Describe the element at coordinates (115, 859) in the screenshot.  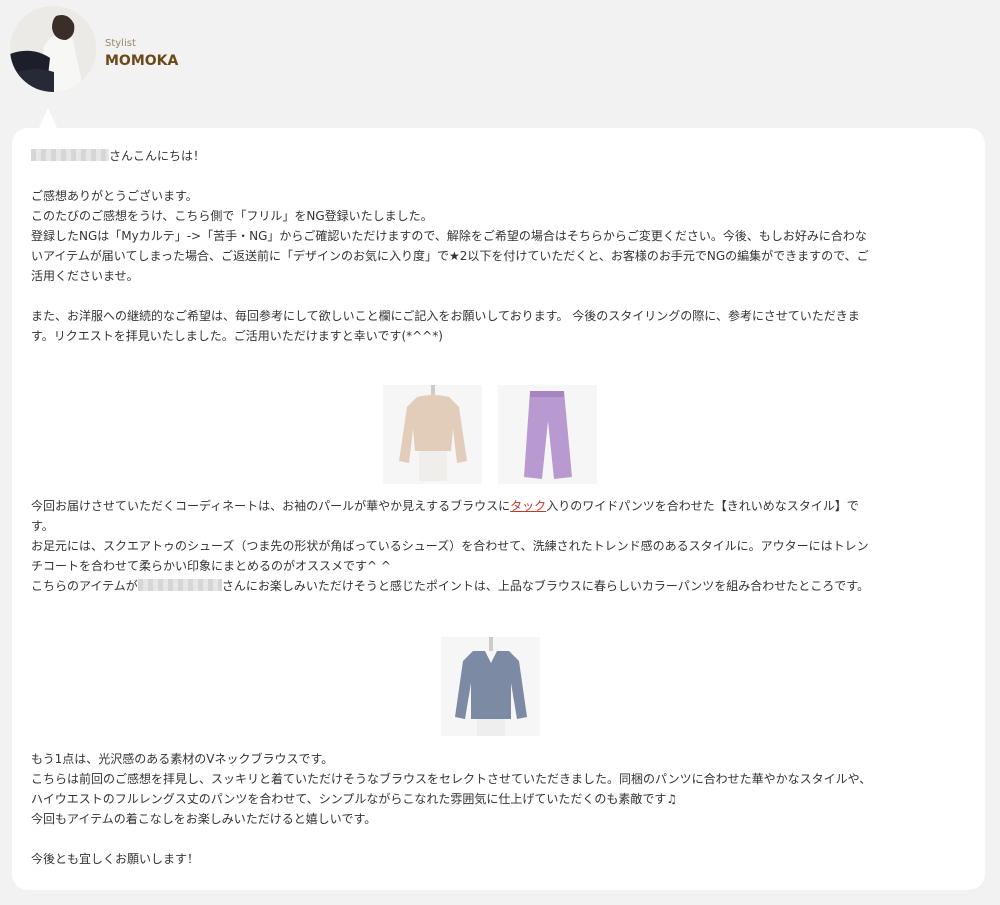
I see `closing-line: 今後とも宜しくお願いします！` at that location.